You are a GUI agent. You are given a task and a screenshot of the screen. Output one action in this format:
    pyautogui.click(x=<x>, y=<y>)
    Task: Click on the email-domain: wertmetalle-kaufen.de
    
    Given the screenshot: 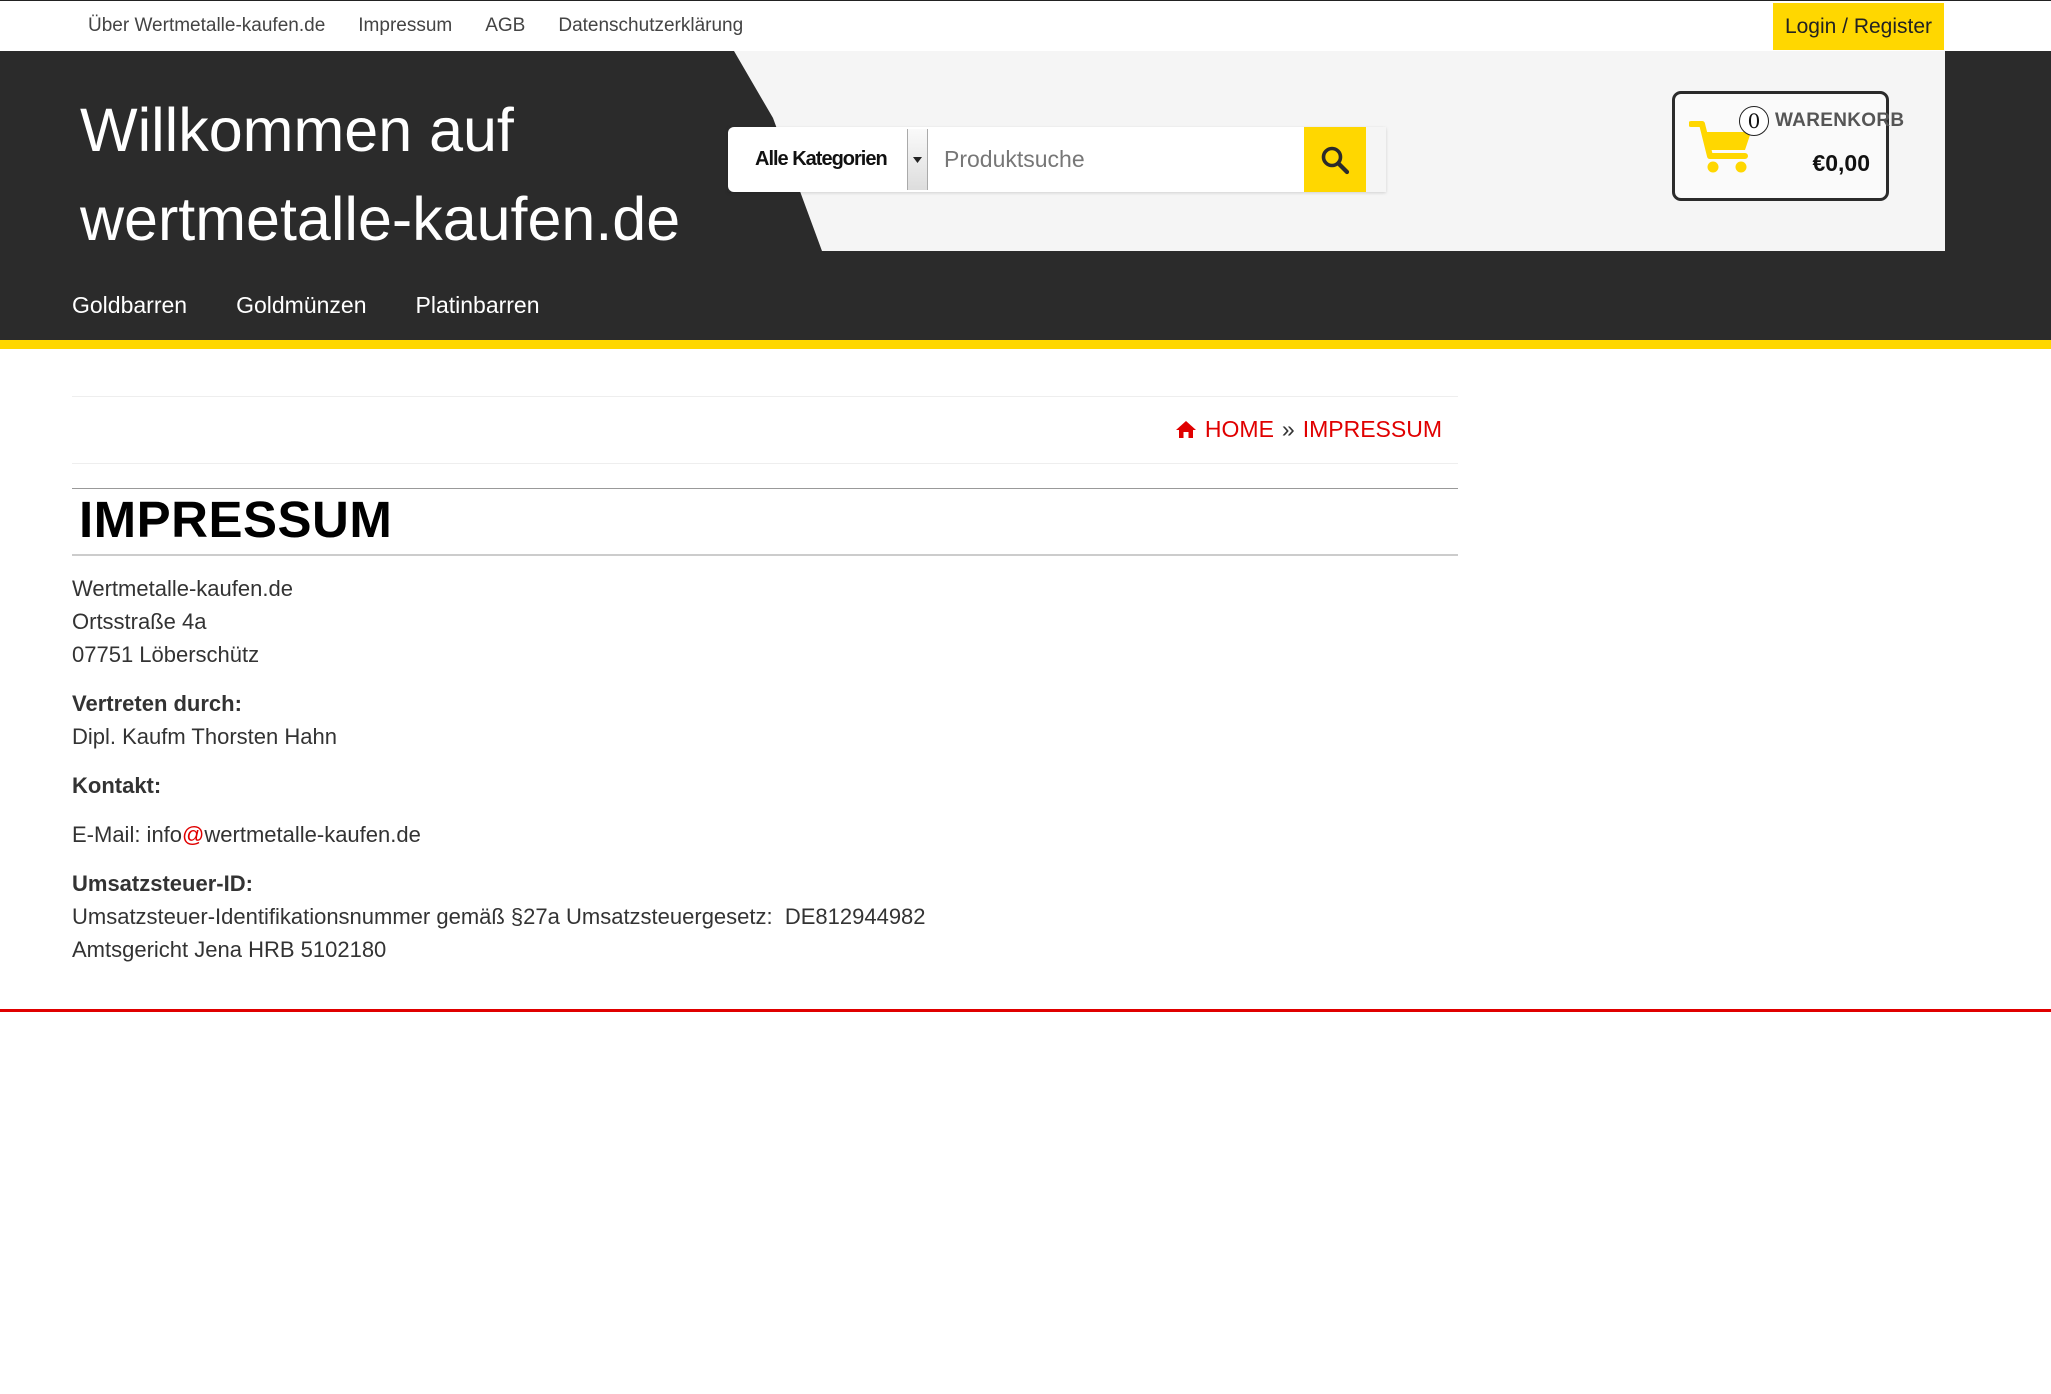 What is the action you would take?
    pyautogui.click(x=312, y=834)
    